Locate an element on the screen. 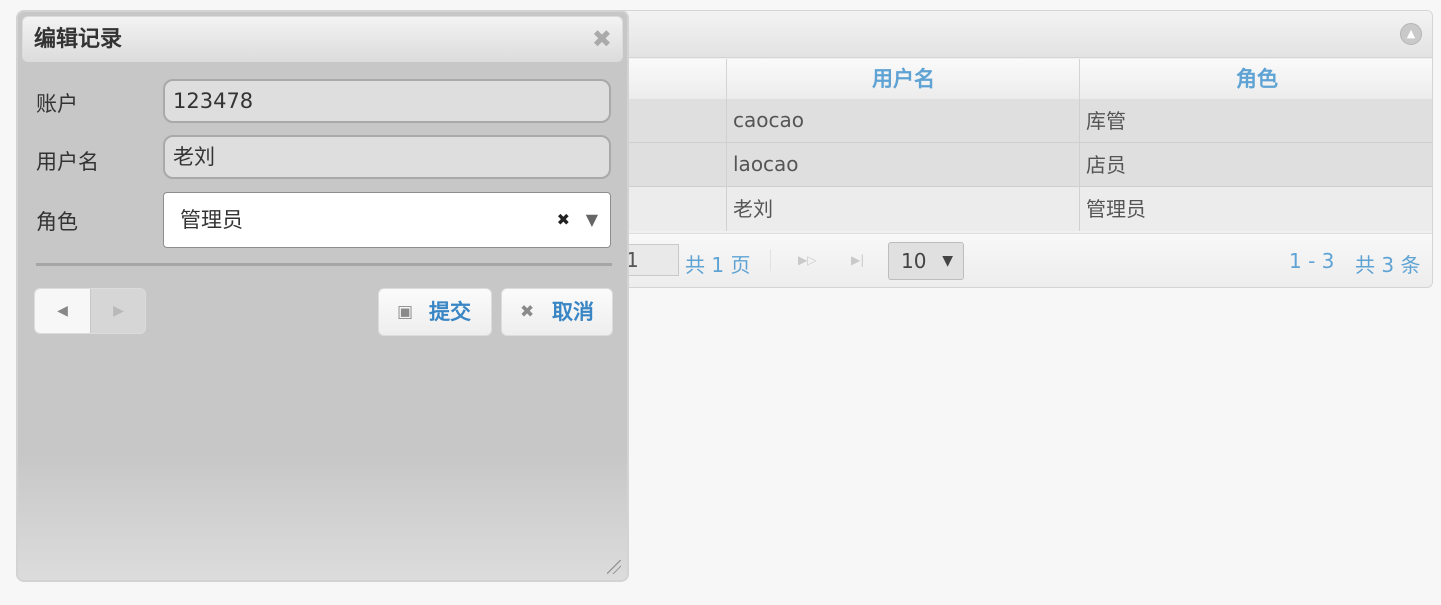 The width and height of the screenshot is (1441, 605). account-label: 账户 is located at coordinates (57, 104).